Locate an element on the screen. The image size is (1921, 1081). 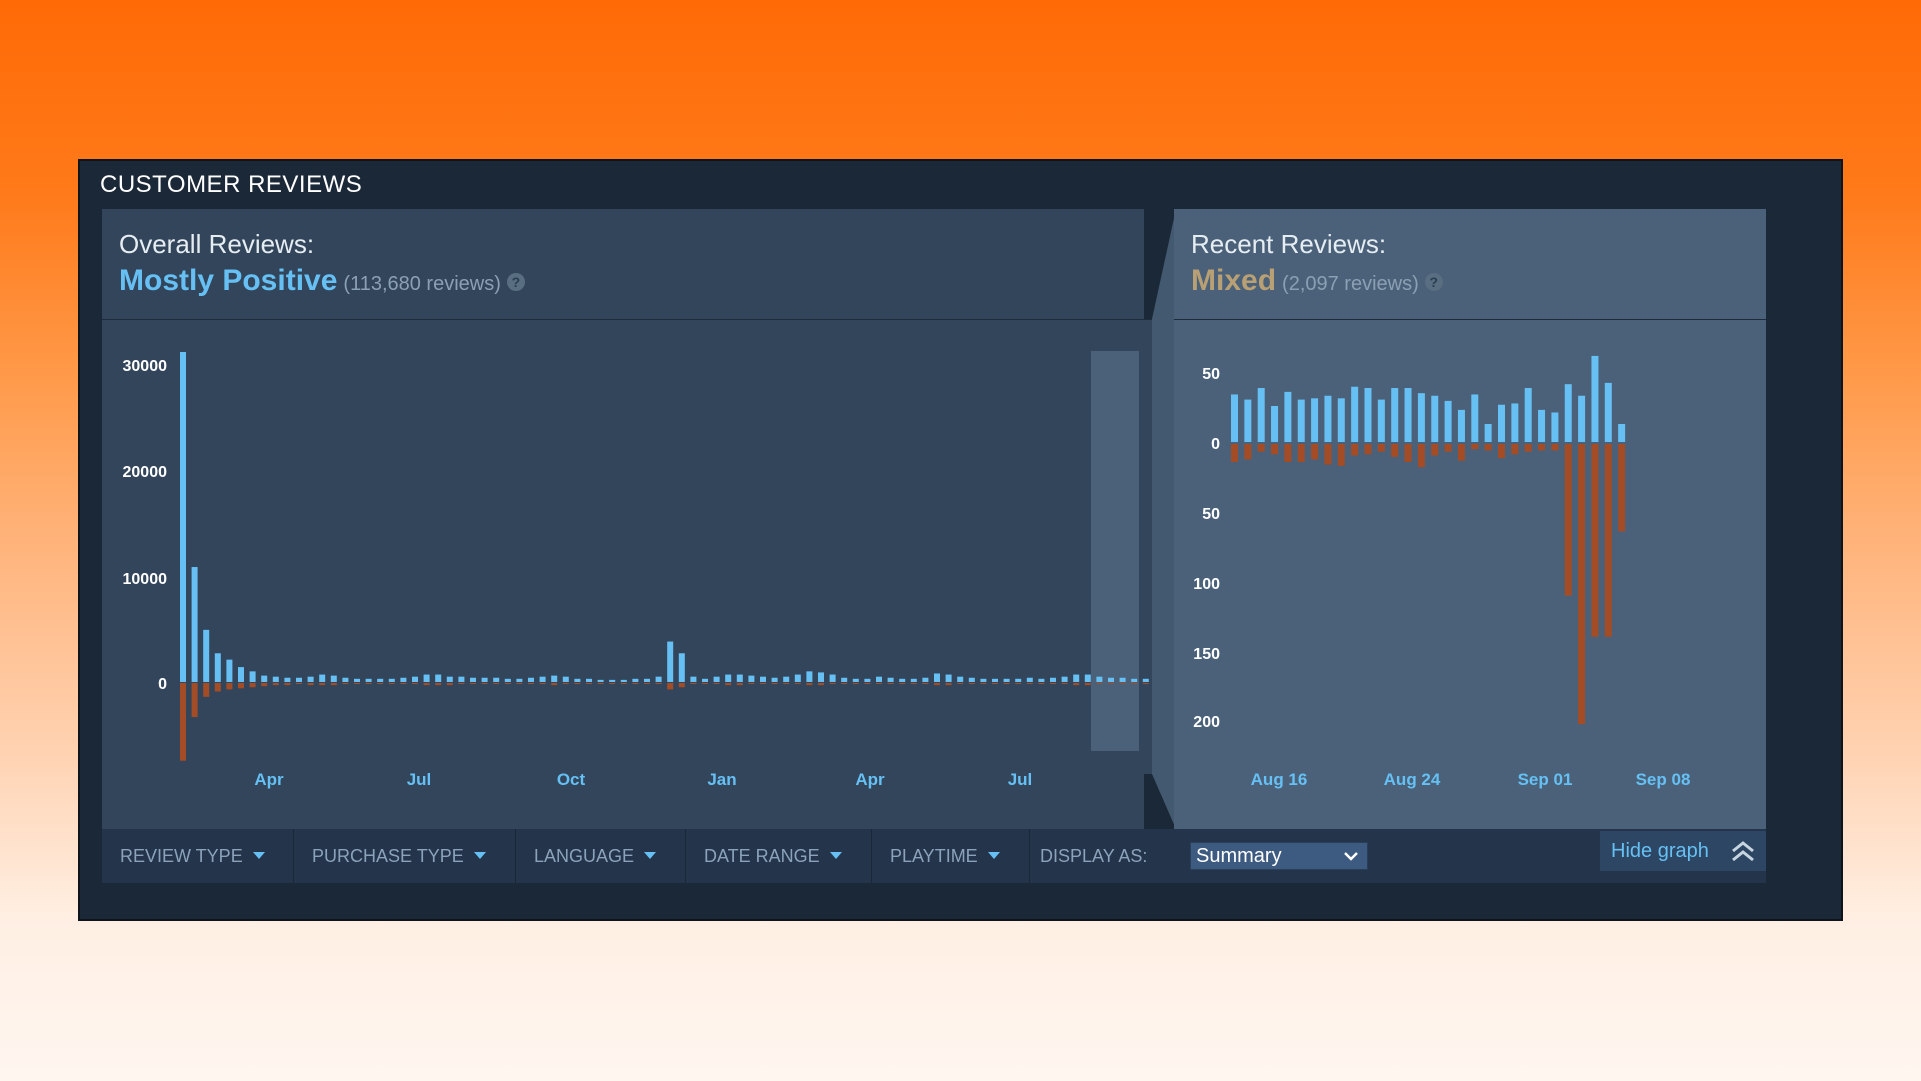
filter-date-range: DATE RANGE is located at coordinates (779, 856).